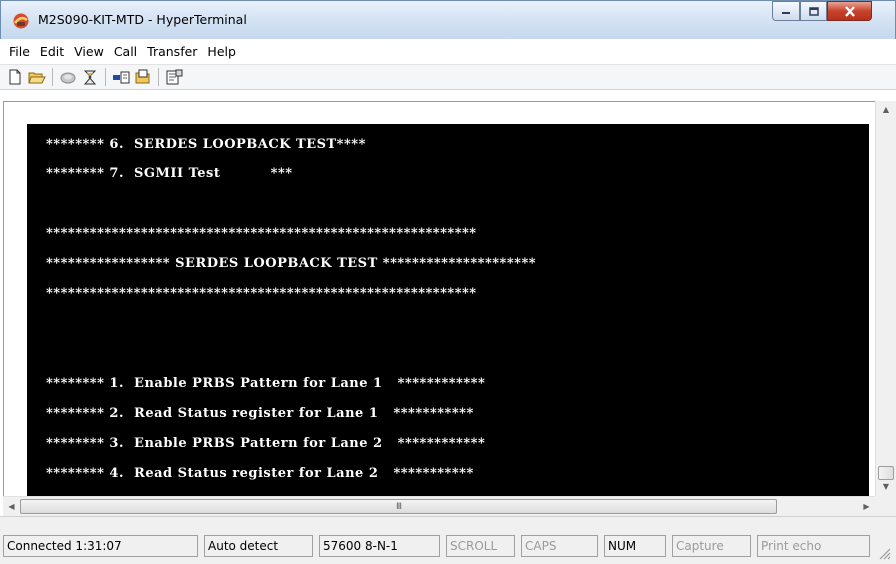 The image size is (896, 564). What do you see at coordinates (206, 144) in the screenshot?
I see `terminal-line: ******** 6. SERDES LOOPBACK TEST****` at bounding box center [206, 144].